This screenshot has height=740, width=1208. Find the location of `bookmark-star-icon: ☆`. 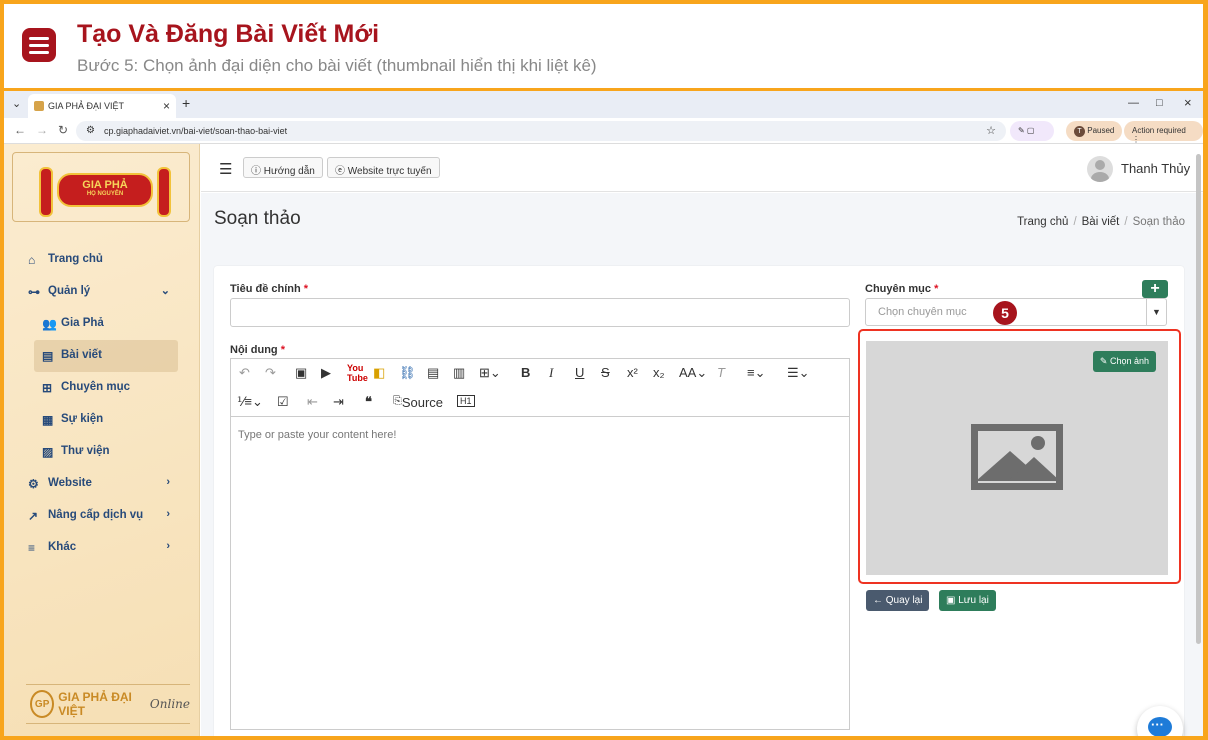

bookmark-star-icon: ☆ is located at coordinates (991, 130).